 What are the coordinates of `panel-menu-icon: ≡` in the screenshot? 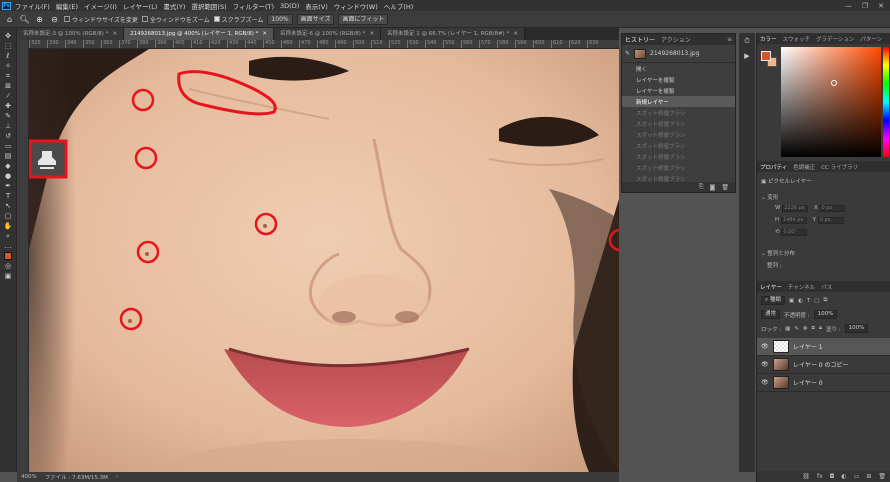 It's located at (729, 39).